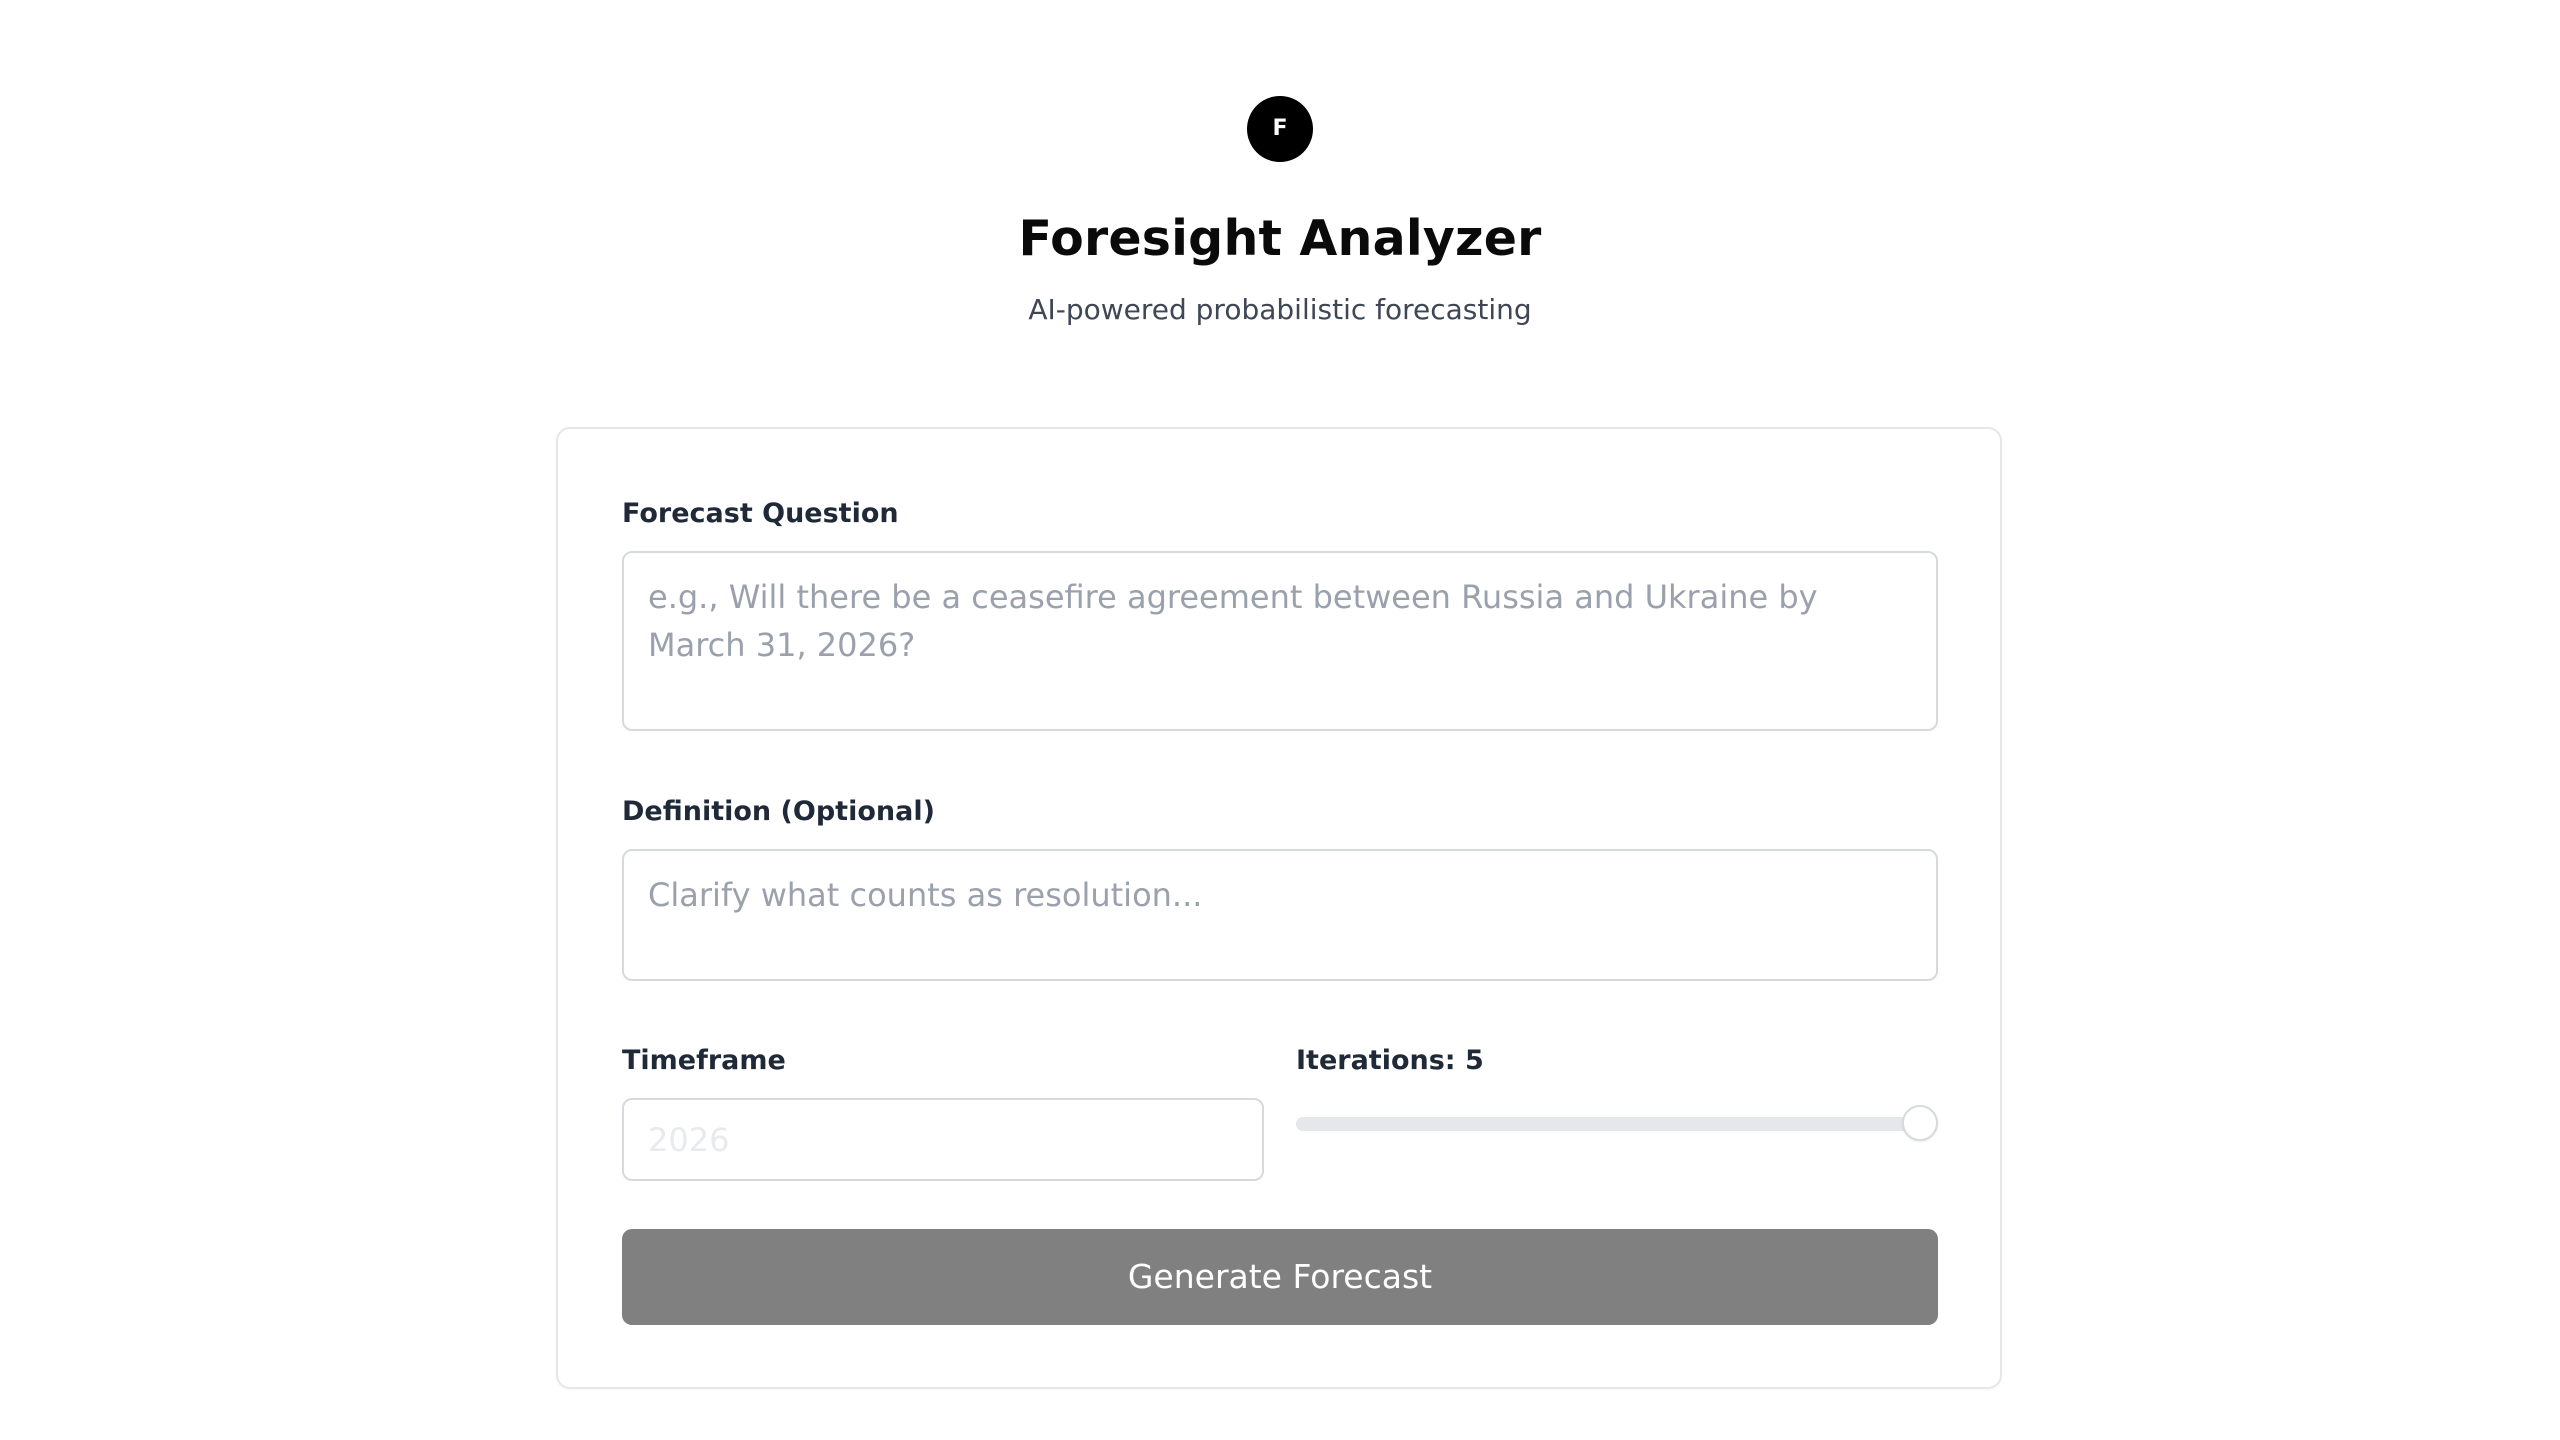 This screenshot has width=2560, height=1440. Describe the element at coordinates (1390, 1060) in the screenshot. I see `iterations-label: Iterations: 5` at that location.